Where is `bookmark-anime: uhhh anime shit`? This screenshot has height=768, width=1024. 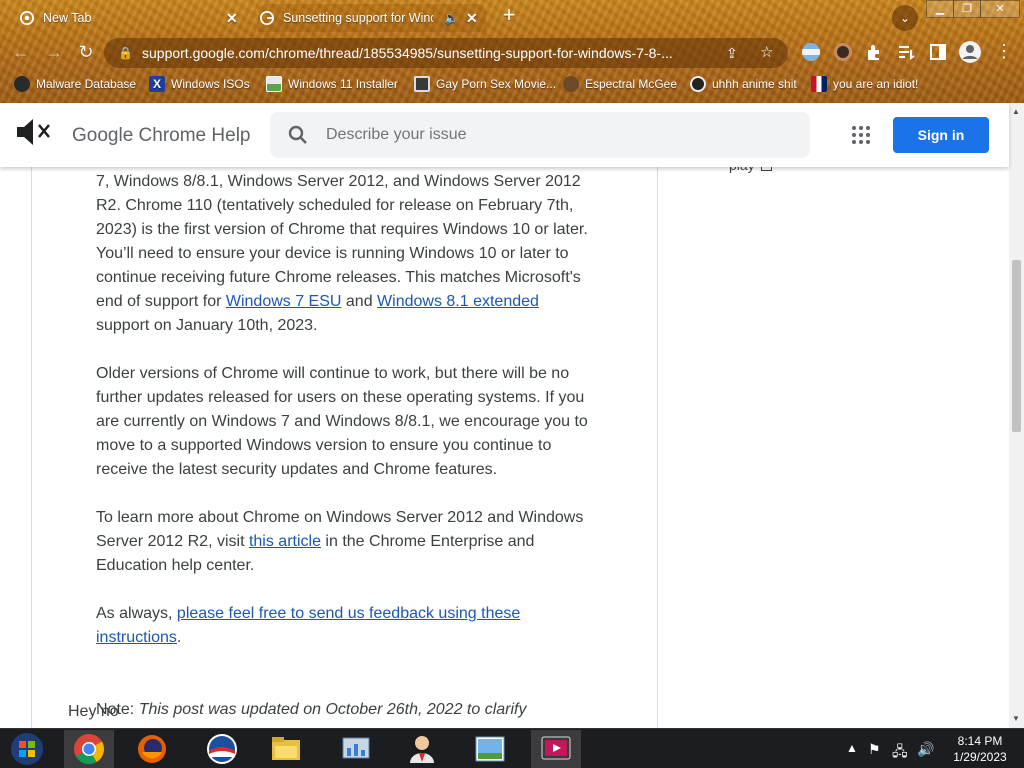
bookmark-anime: uhhh anime shit is located at coordinates (743, 84).